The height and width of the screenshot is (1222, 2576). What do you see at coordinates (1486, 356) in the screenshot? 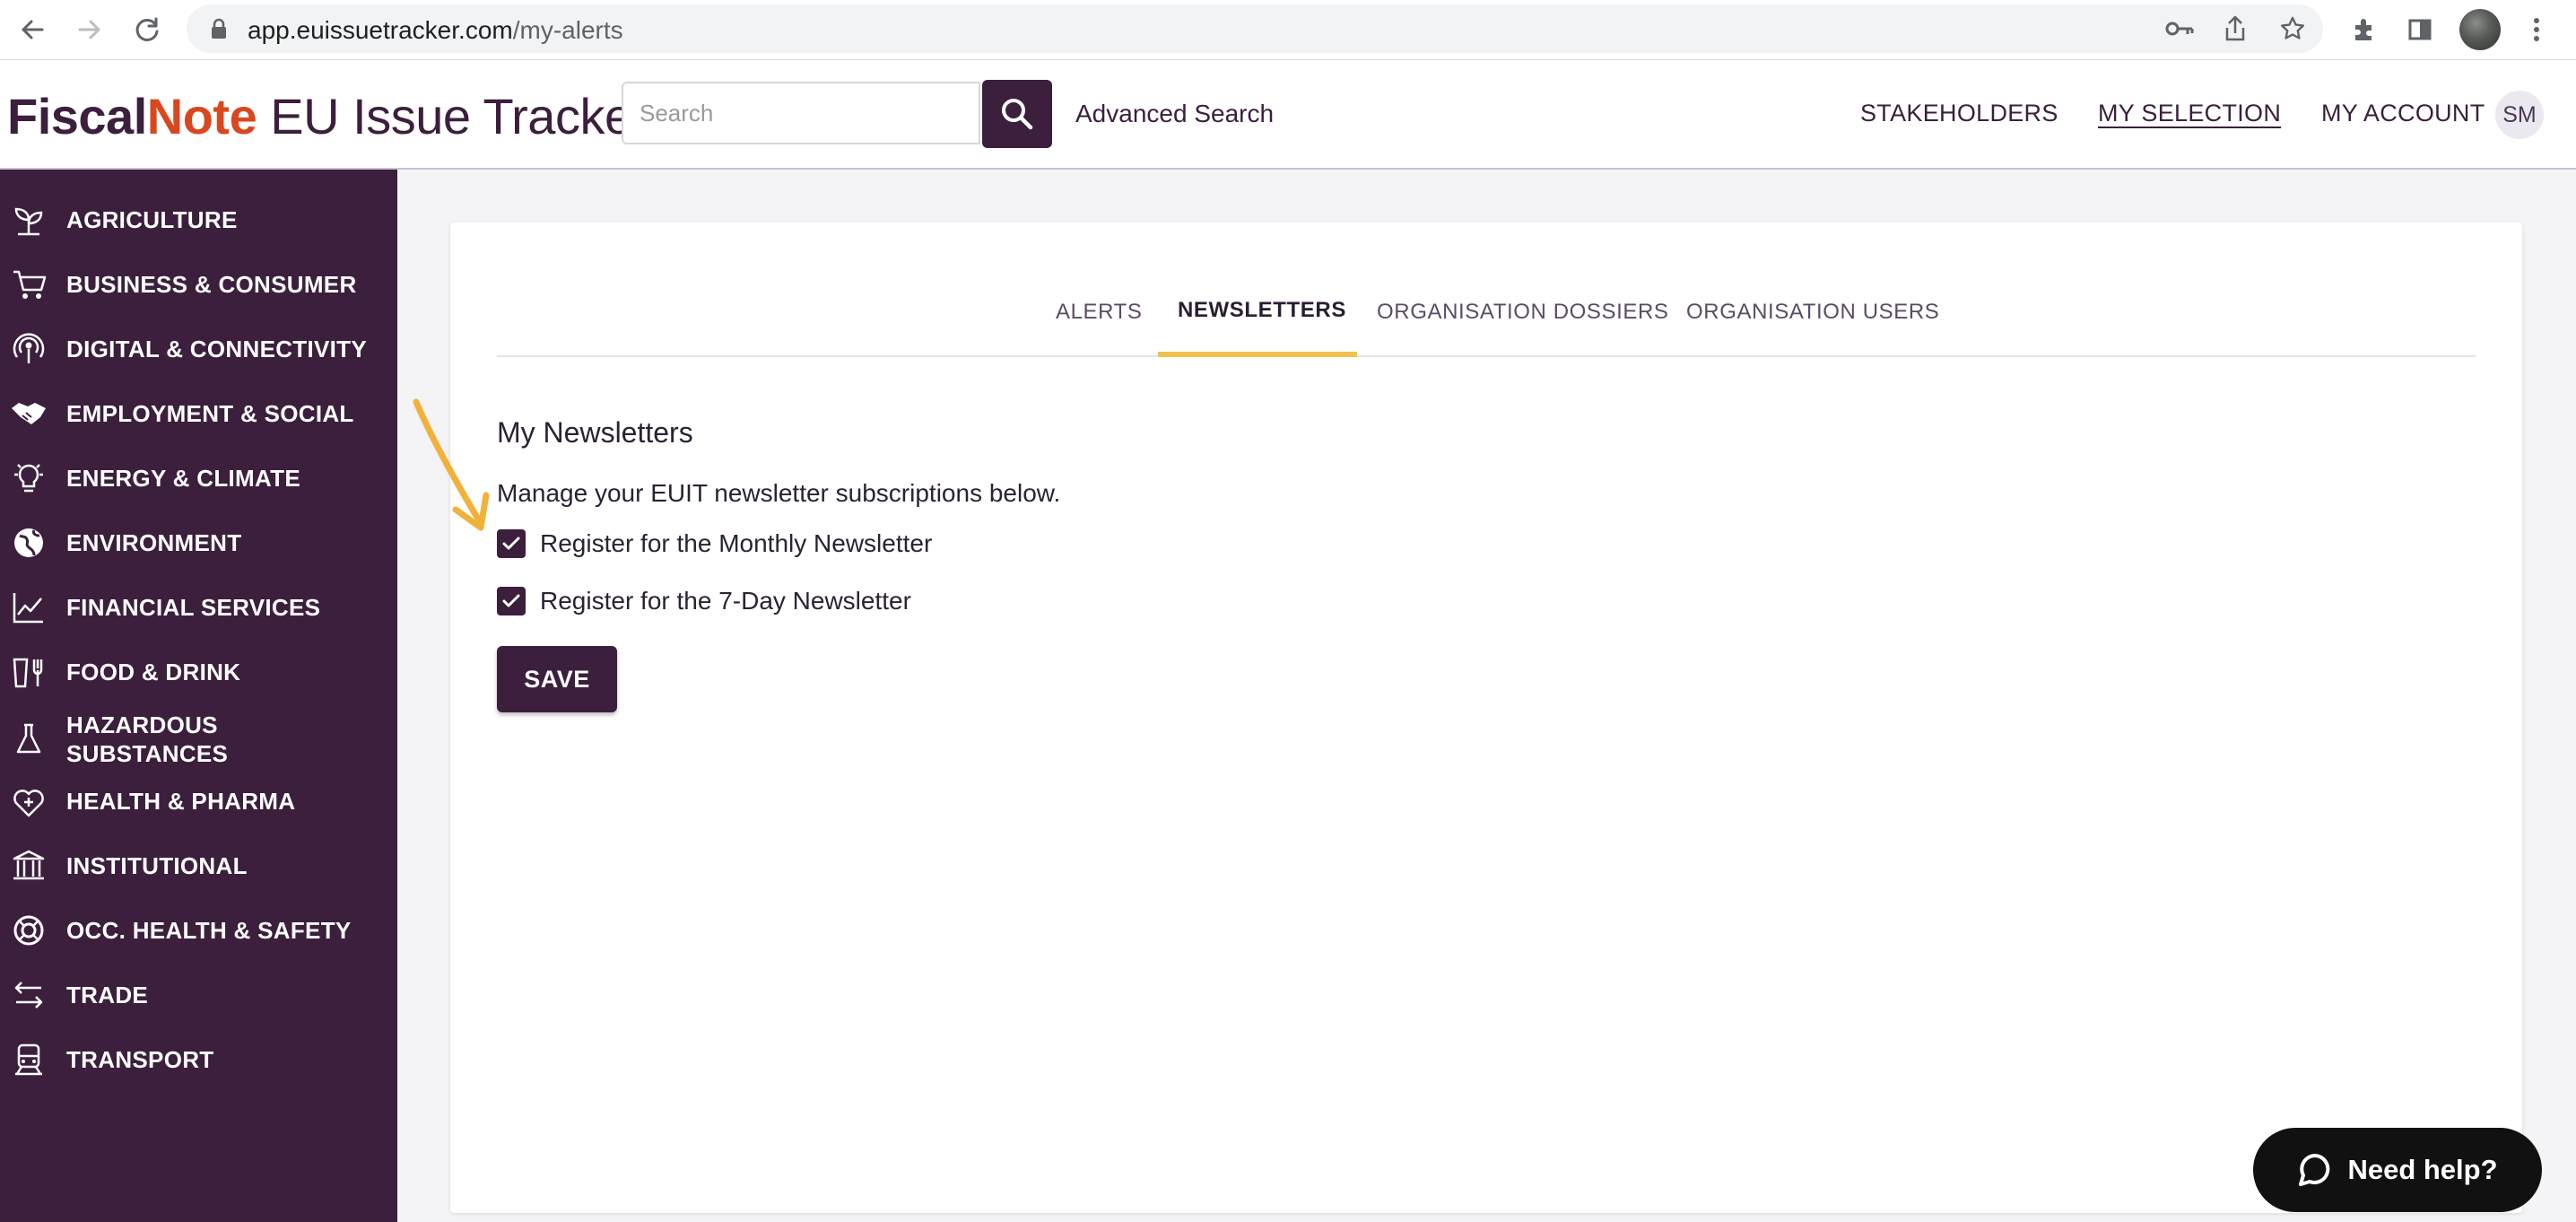
I see `tabs-divider` at bounding box center [1486, 356].